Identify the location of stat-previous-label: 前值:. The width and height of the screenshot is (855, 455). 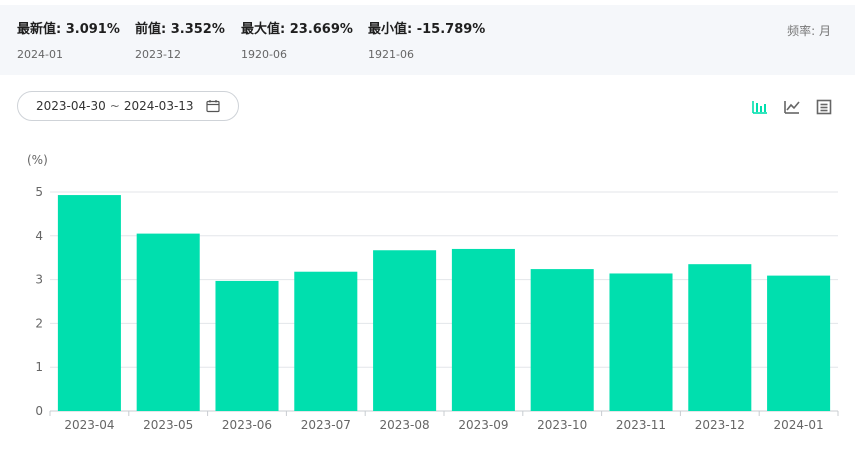
(153, 29).